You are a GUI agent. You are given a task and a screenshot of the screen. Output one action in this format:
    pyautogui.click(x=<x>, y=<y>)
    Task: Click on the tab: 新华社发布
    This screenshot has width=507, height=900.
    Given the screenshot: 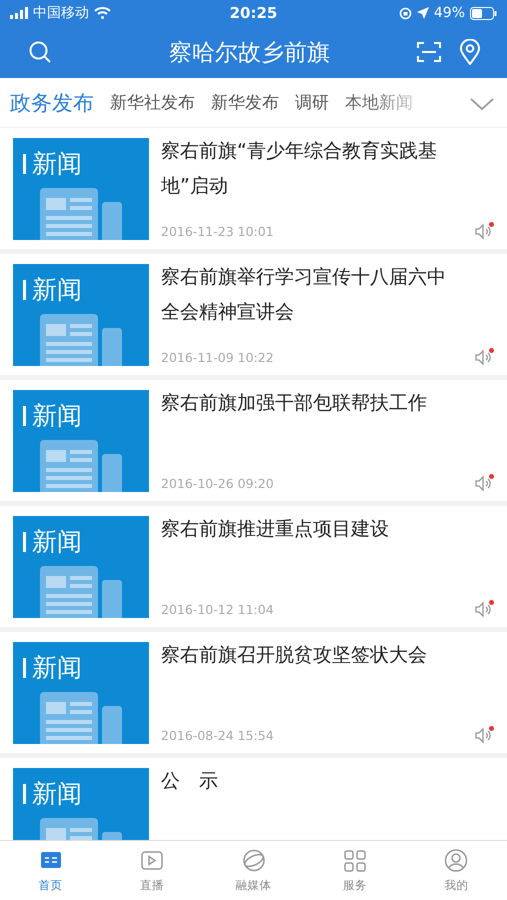 What is the action you would take?
    pyautogui.click(x=152, y=102)
    